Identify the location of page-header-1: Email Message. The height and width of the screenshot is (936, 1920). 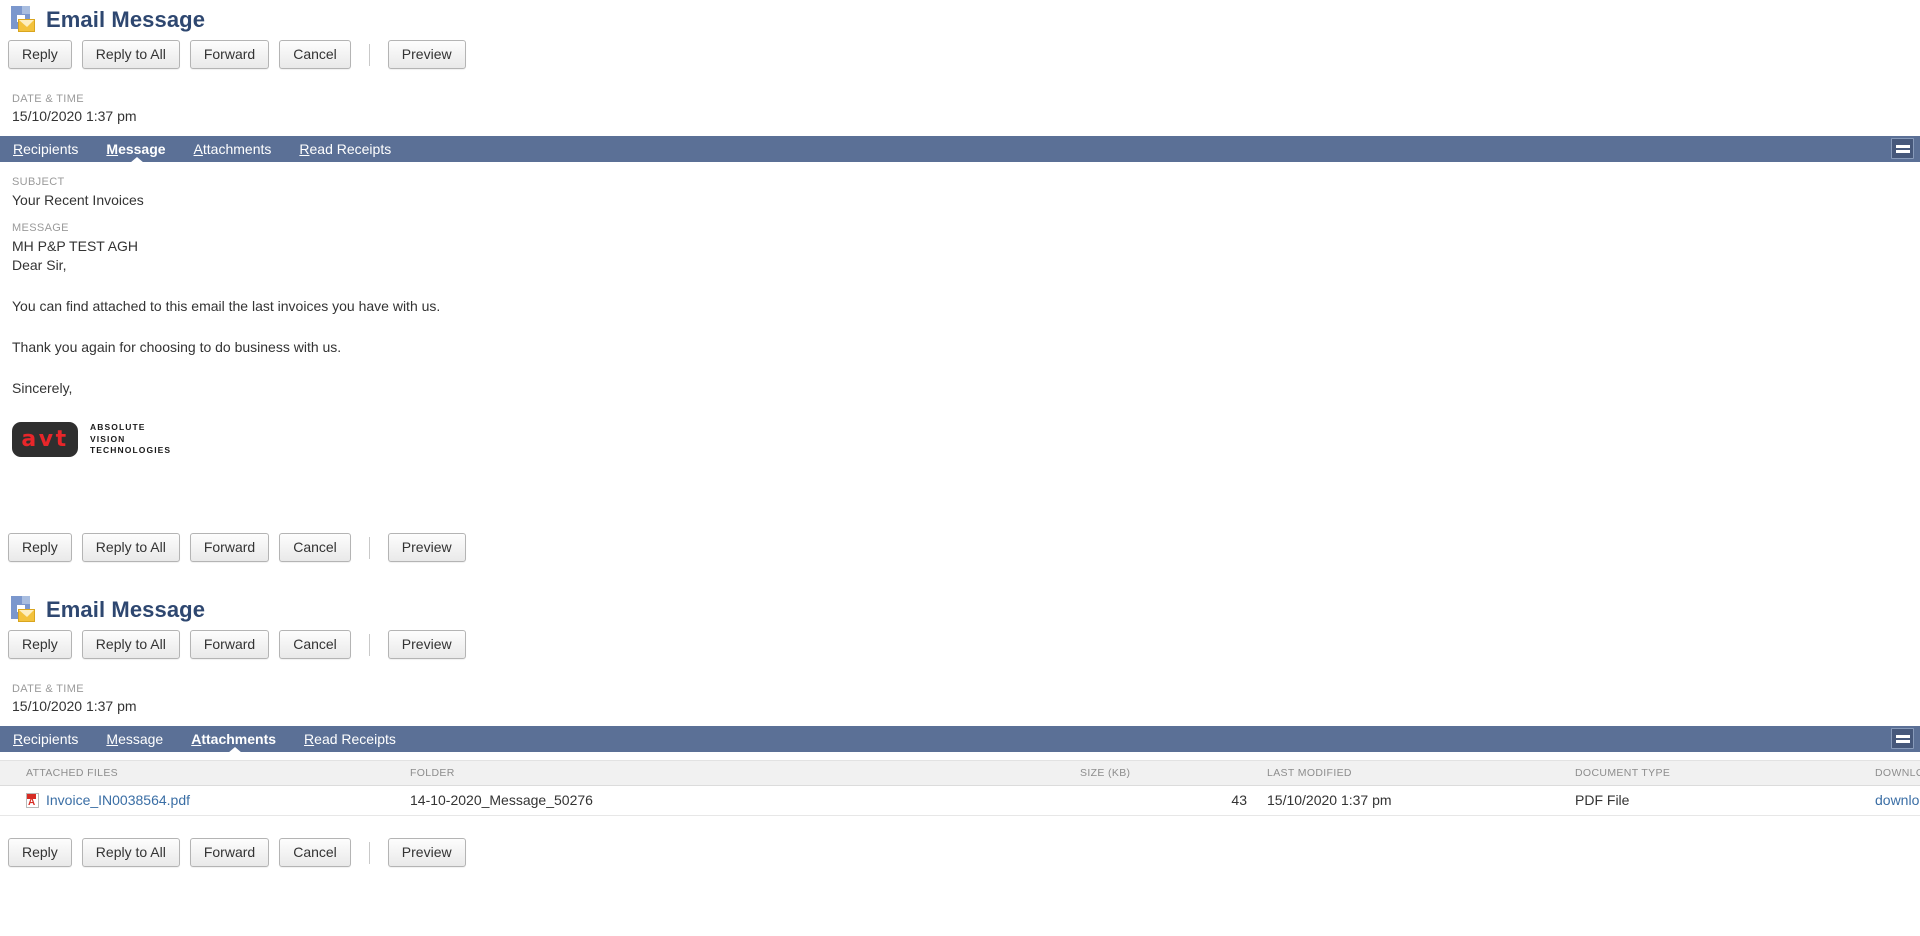
(960, 18).